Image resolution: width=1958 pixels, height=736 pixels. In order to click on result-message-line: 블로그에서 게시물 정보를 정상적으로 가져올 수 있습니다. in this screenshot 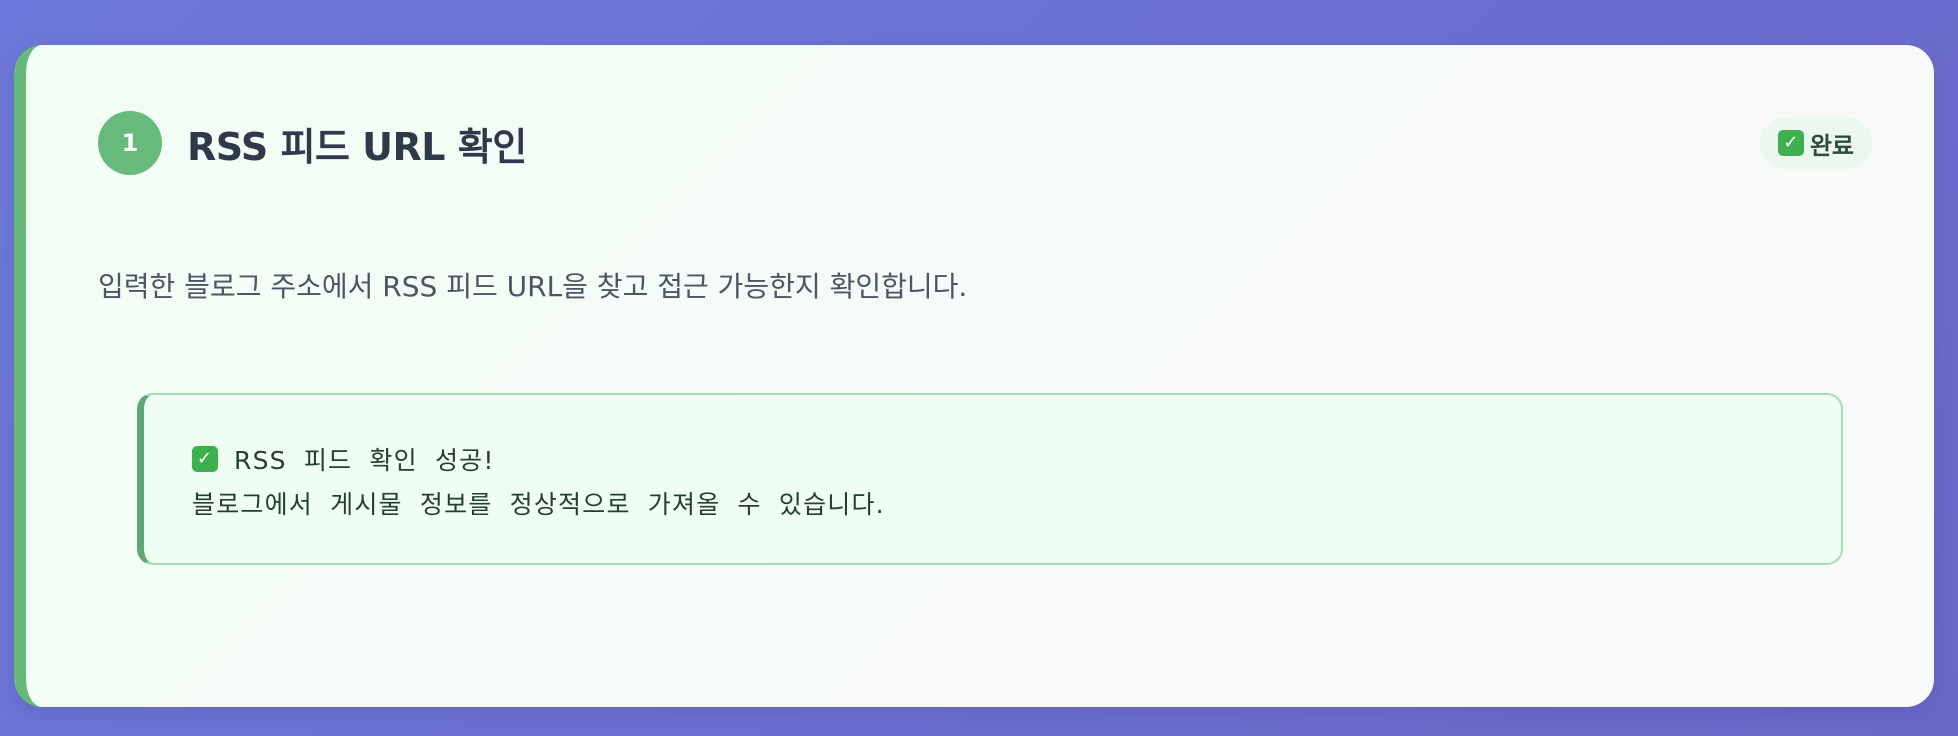, I will do `click(1016, 503)`.